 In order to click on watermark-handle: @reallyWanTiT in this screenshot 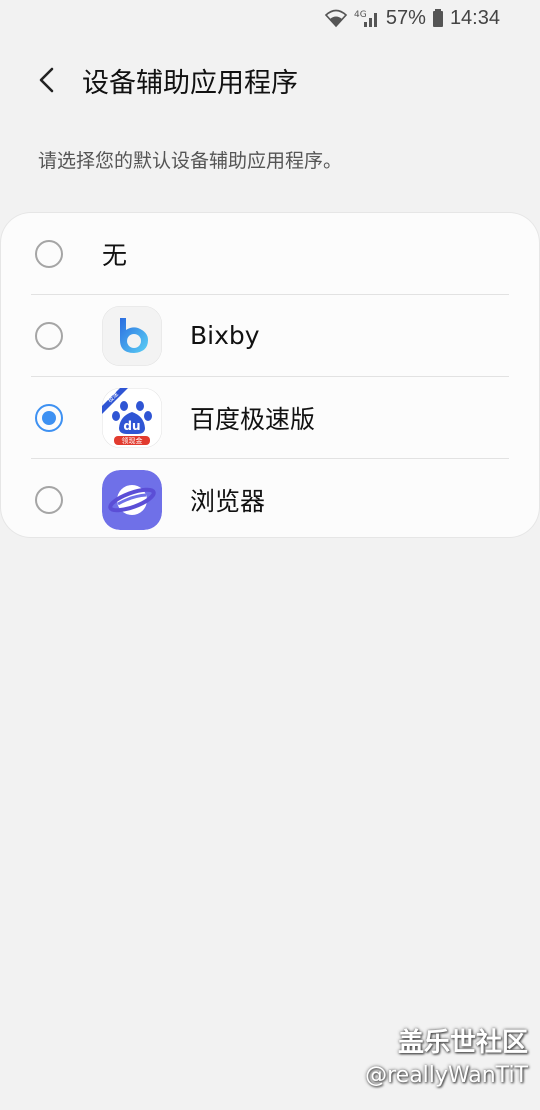, I will do `click(446, 1075)`.